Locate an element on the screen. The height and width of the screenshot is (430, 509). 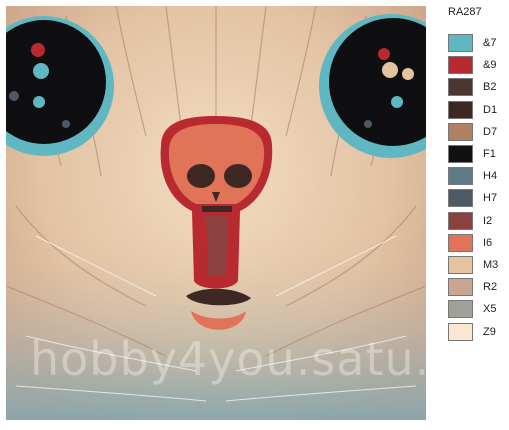
palette-row: H4 is located at coordinates (477, 176).